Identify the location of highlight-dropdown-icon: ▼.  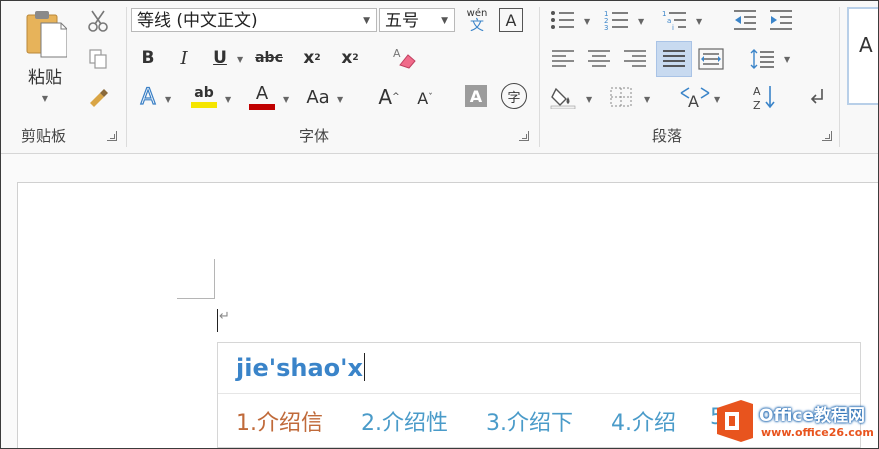
(228, 99).